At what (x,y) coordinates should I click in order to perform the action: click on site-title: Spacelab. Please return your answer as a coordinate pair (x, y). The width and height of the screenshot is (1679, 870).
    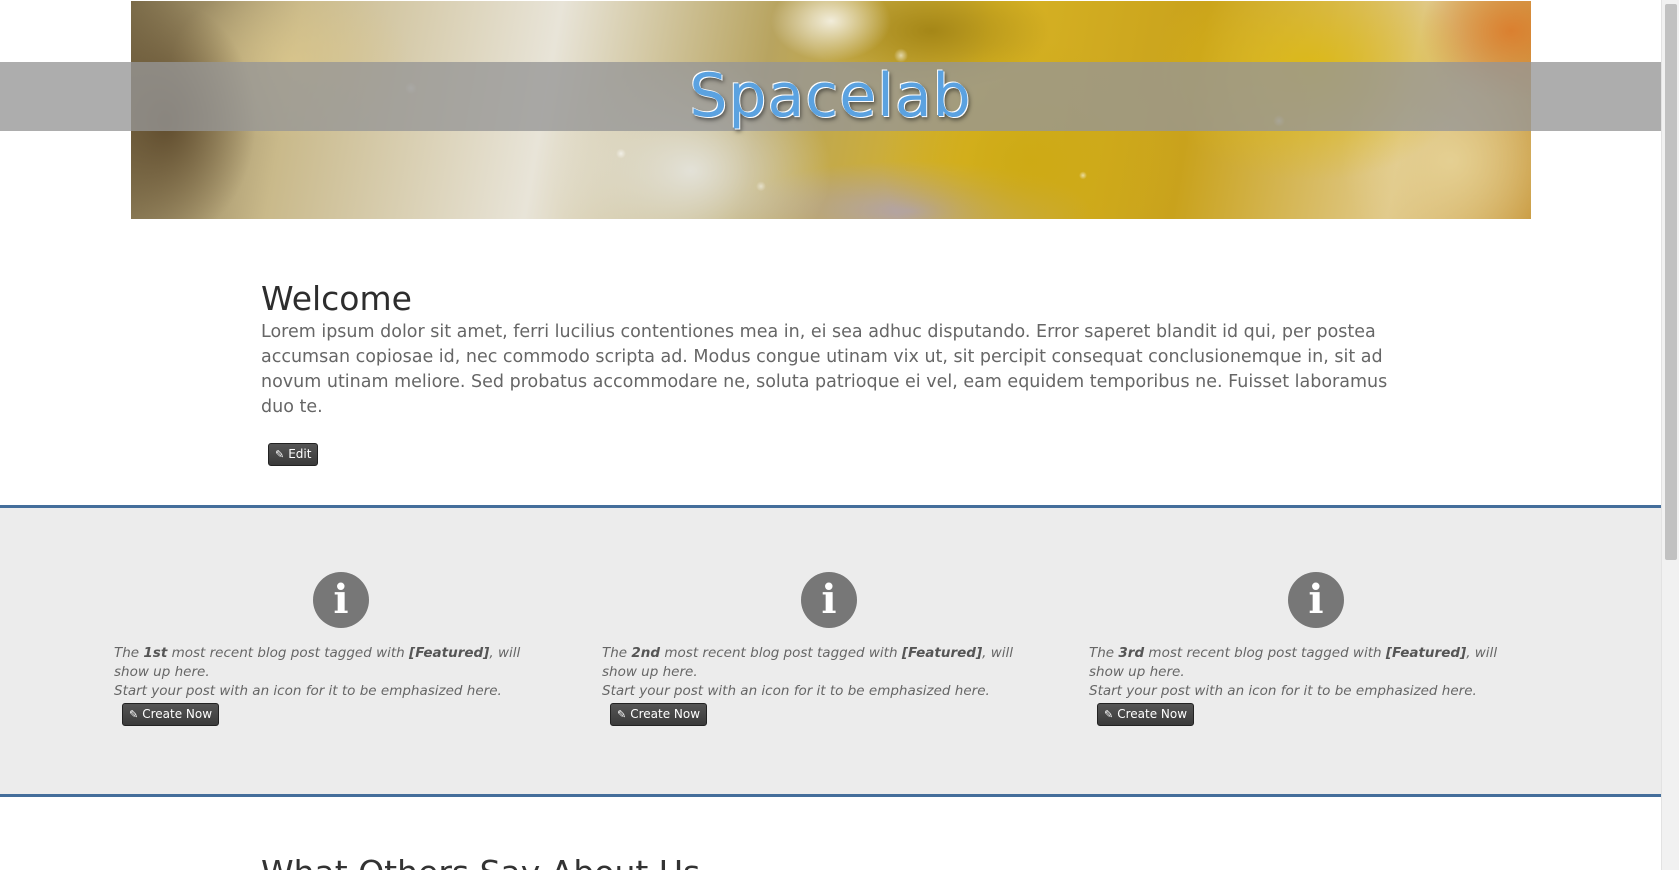
    Looking at the image, I should click on (830, 96).